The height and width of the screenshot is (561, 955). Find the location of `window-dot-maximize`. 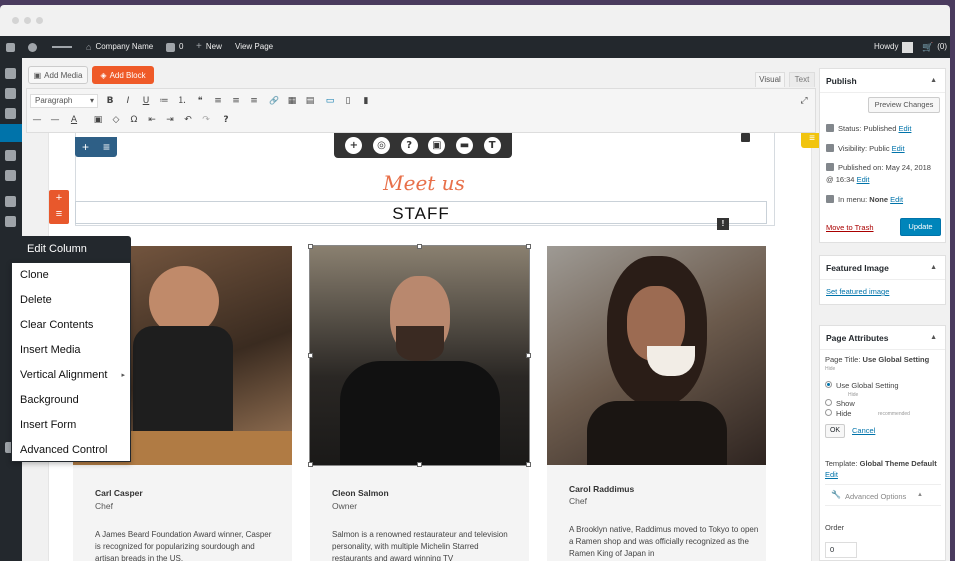

window-dot-maximize is located at coordinates (39, 20).